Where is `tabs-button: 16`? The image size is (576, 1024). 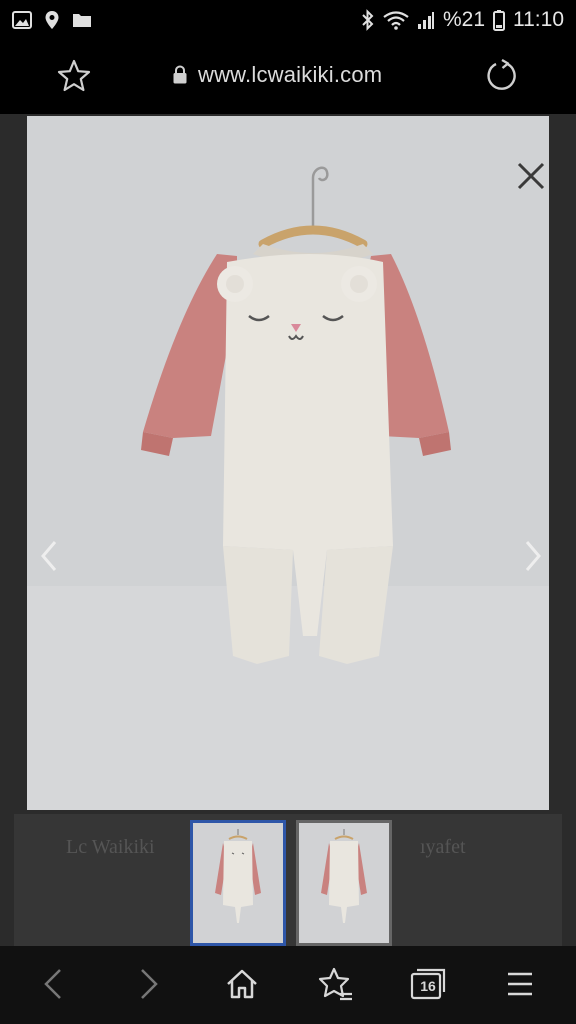 tabs-button: 16 is located at coordinates (428, 984).